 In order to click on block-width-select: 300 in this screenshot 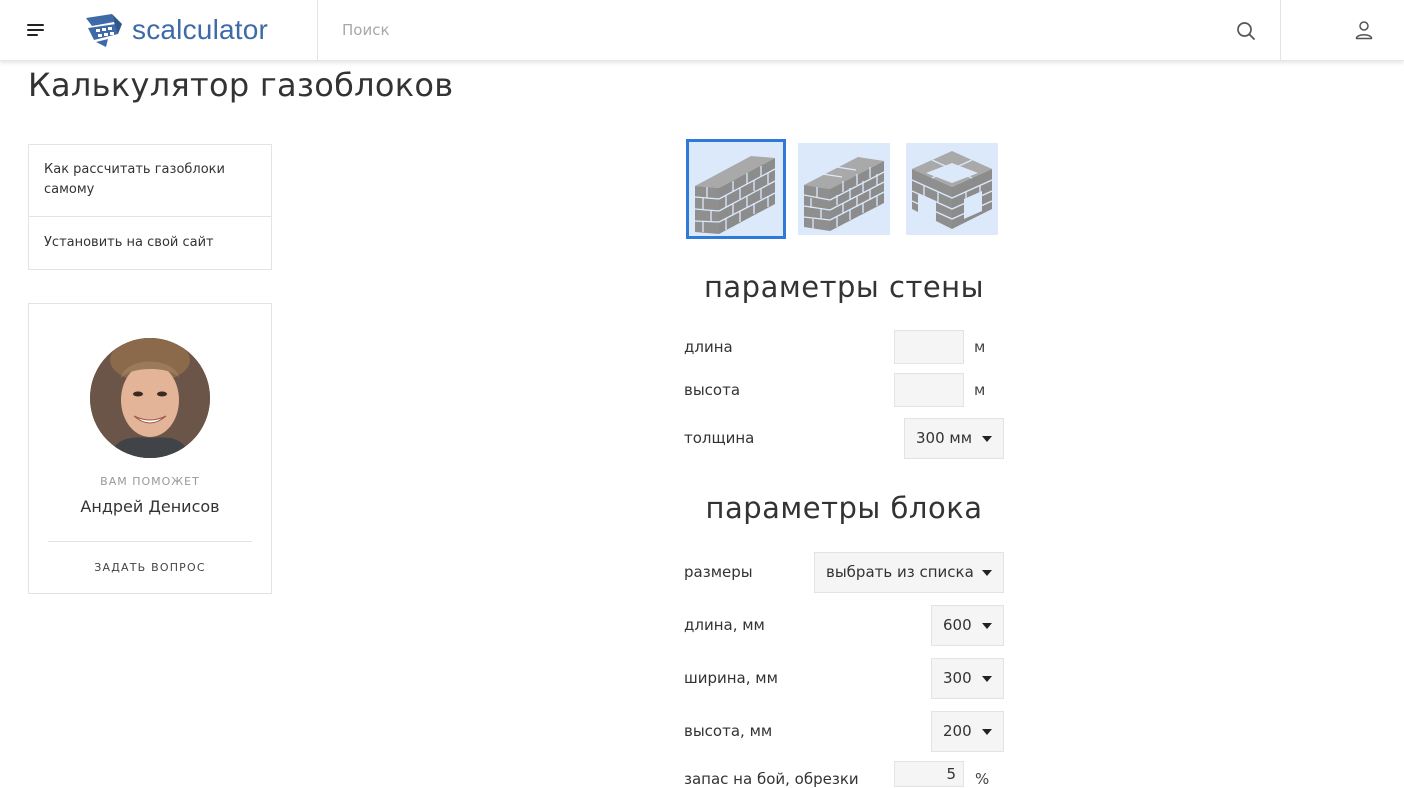, I will do `click(967, 678)`.